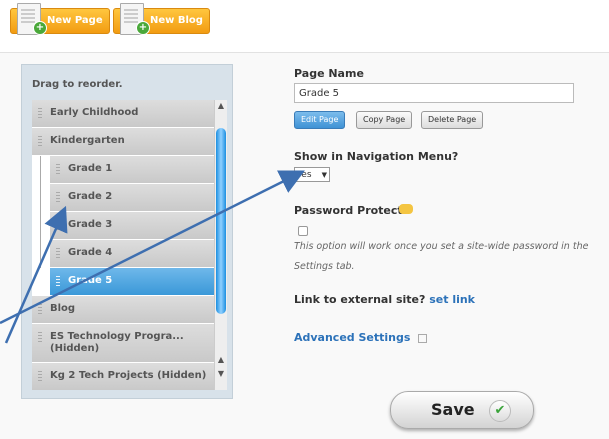  Describe the element at coordinates (36, 274) in the screenshot. I see `annotation-arrow` at that location.